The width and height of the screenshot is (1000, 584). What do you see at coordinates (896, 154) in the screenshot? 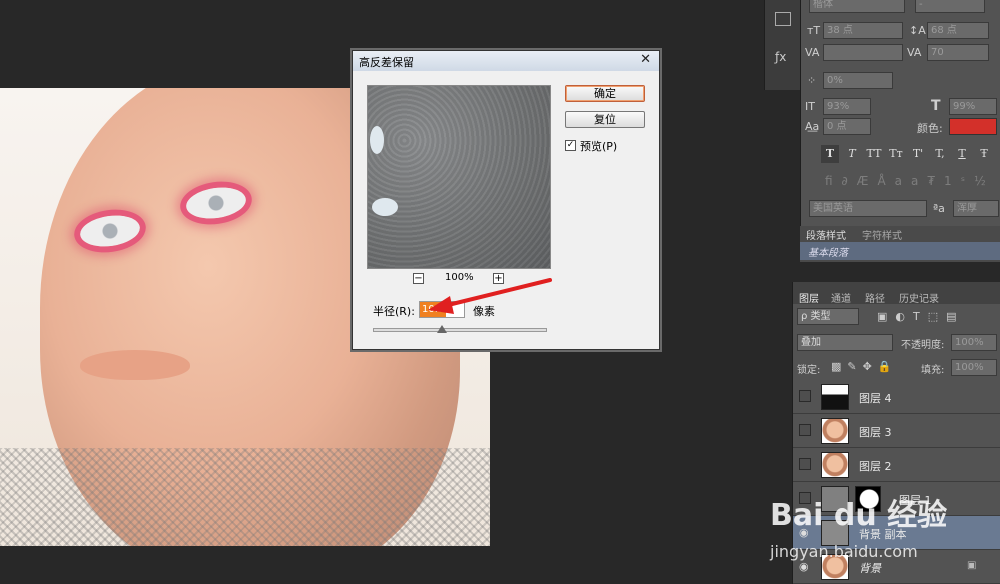
I see `small-caps-button: Tт` at bounding box center [896, 154].